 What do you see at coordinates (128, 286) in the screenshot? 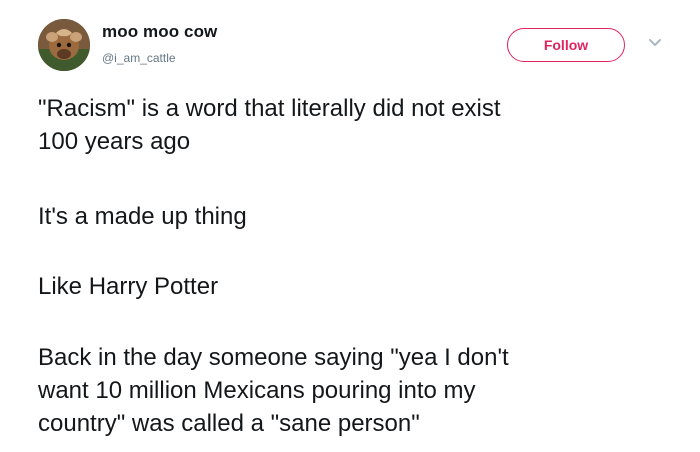
I see `tweet-line: Like Harry Potter` at bounding box center [128, 286].